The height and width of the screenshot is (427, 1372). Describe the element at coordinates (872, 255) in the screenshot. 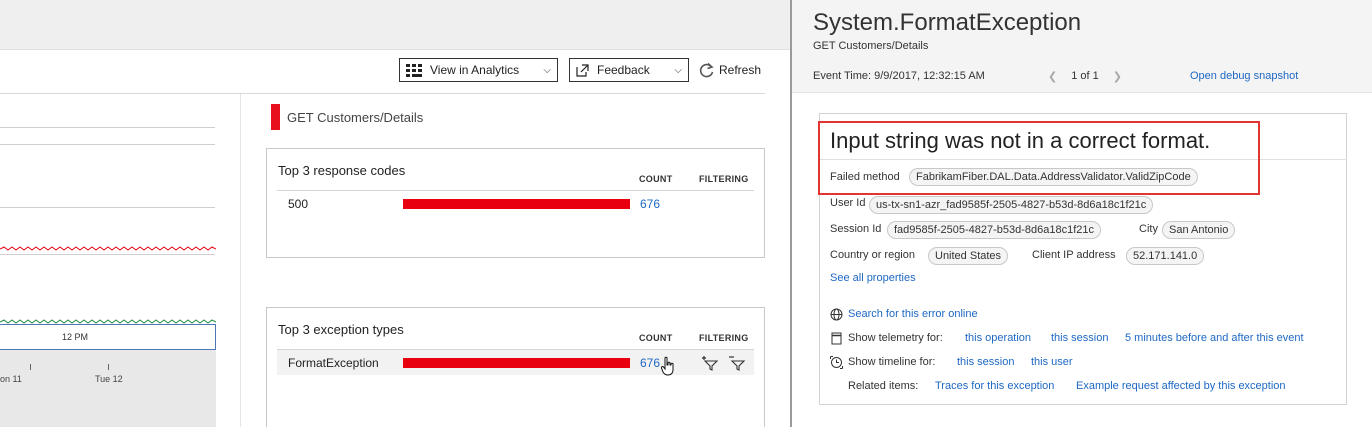

I see `country-label: Country or region` at that location.